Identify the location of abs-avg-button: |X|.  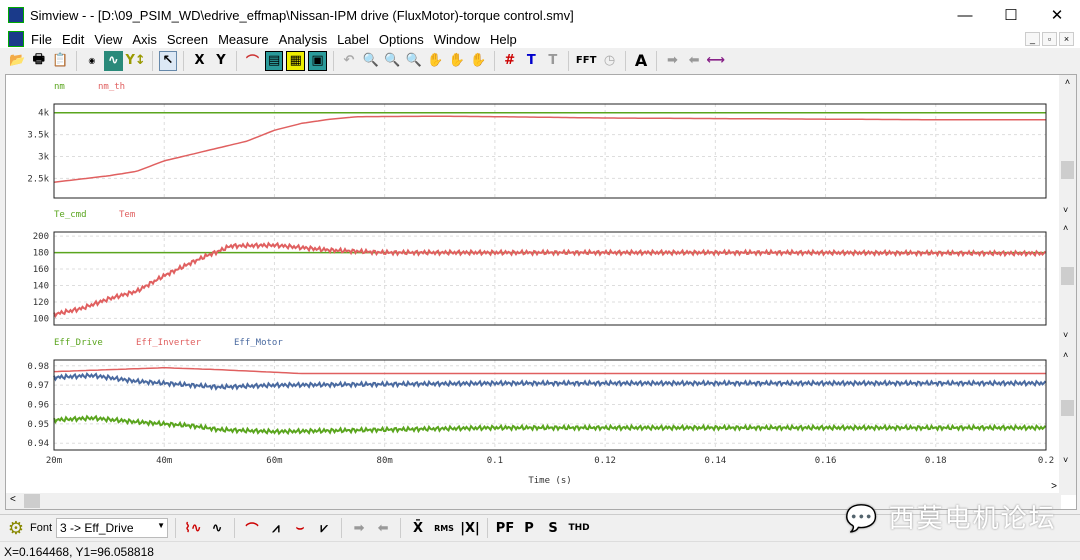
(470, 528).